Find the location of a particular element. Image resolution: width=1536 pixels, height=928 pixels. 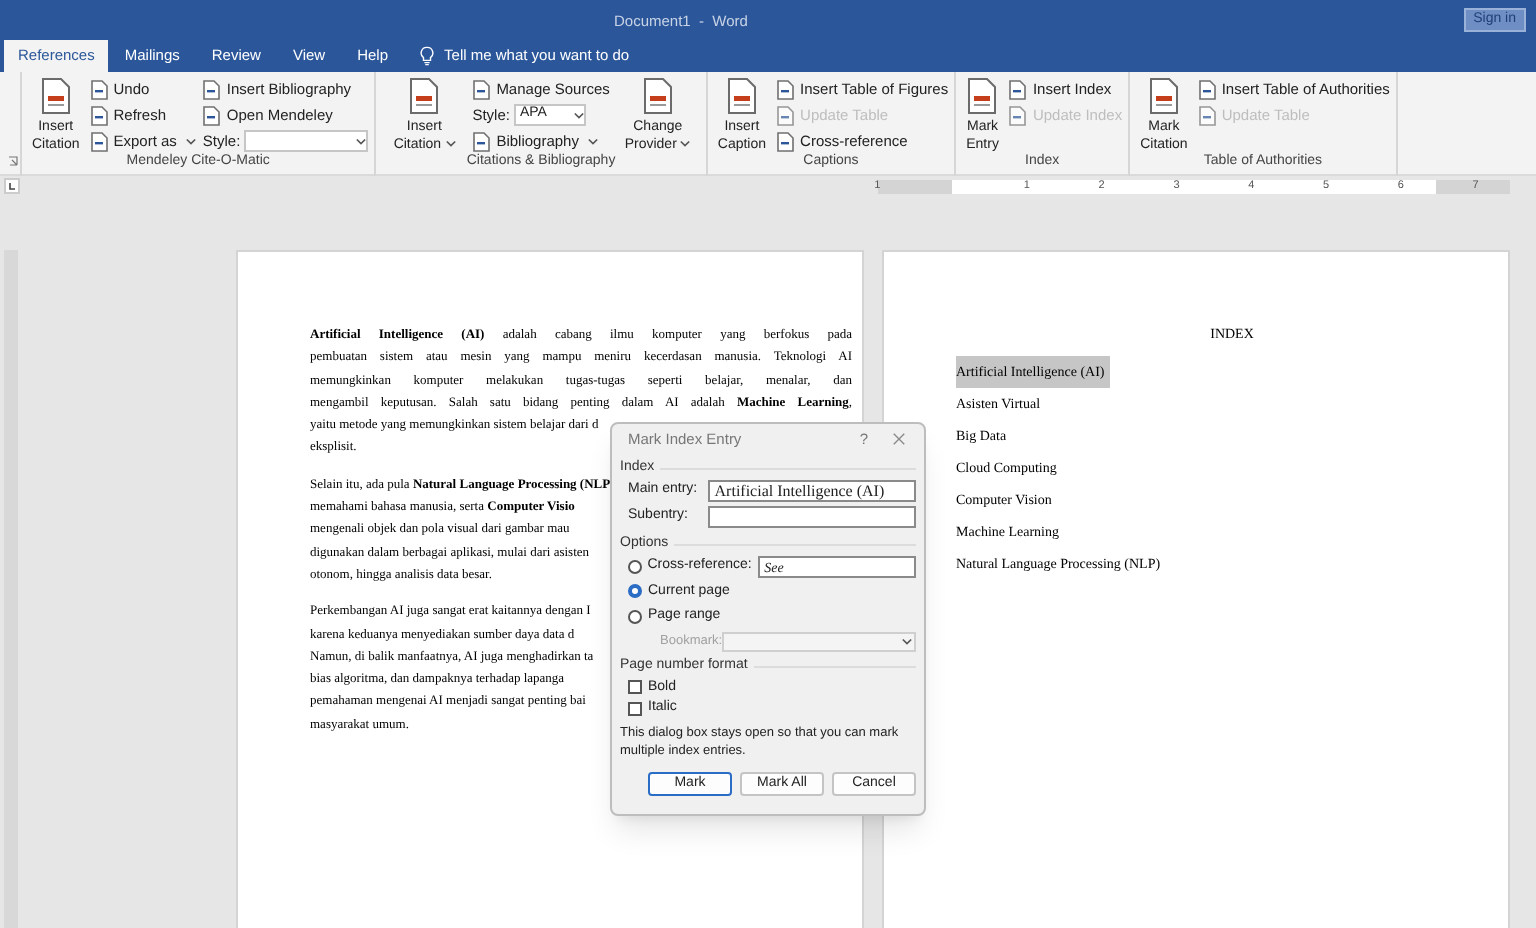

dialog-launcher-icon is located at coordinates (13, 161).